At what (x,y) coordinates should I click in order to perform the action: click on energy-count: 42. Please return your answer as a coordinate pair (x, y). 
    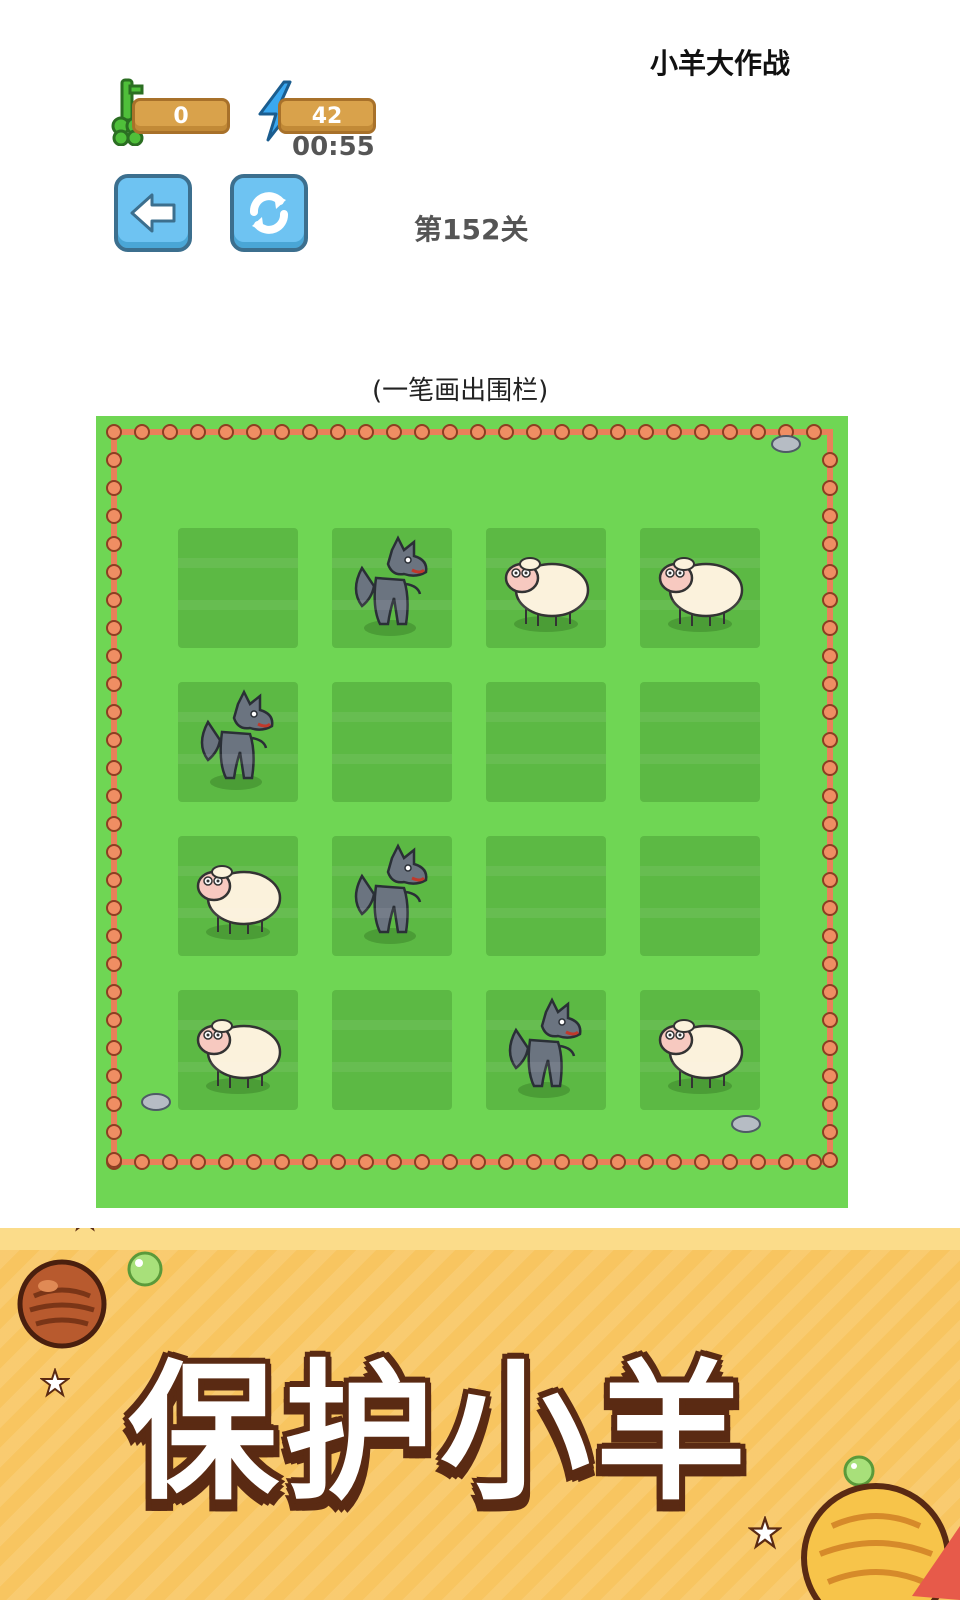
    Looking at the image, I should click on (327, 116).